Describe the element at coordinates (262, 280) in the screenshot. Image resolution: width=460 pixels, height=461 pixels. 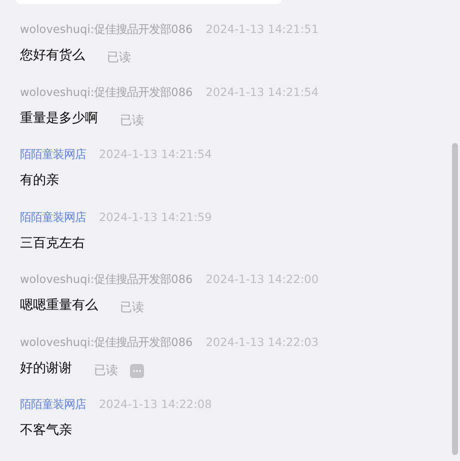
I see `timestamp: 2024-1-13 14:22:00` at that location.